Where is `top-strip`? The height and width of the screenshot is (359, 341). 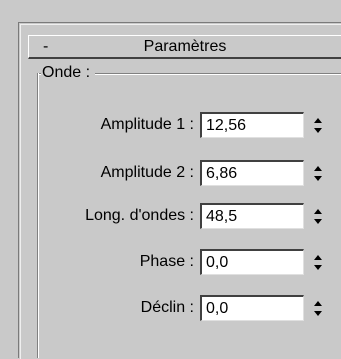
top-strip is located at coordinates (170, 11).